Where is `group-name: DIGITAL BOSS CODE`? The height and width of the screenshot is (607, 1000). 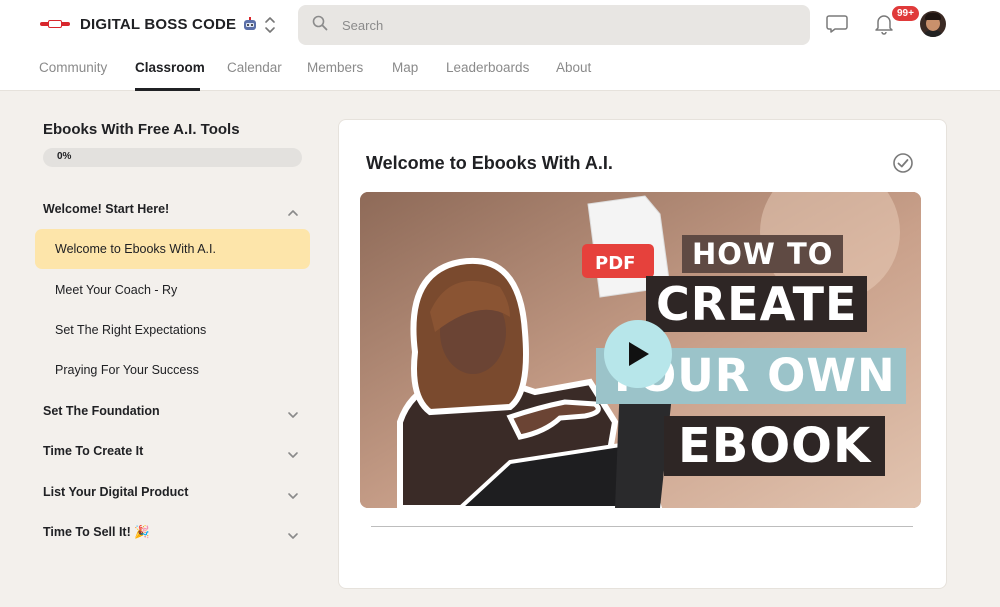 group-name: DIGITAL BOSS CODE is located at coordinates (158, 24).